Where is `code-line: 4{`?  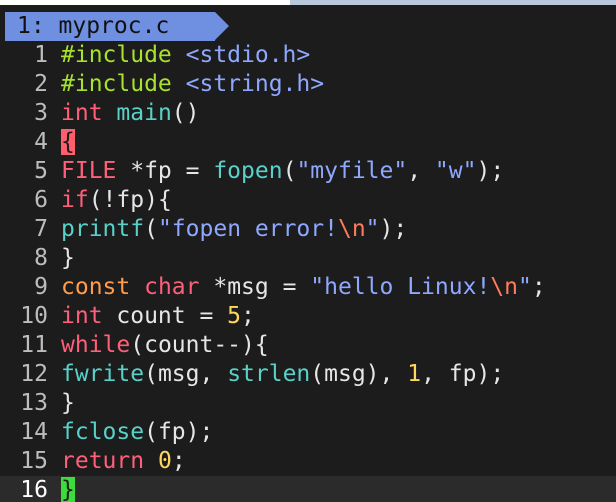 code-line: 4{ is located at coordinates (308, 142).